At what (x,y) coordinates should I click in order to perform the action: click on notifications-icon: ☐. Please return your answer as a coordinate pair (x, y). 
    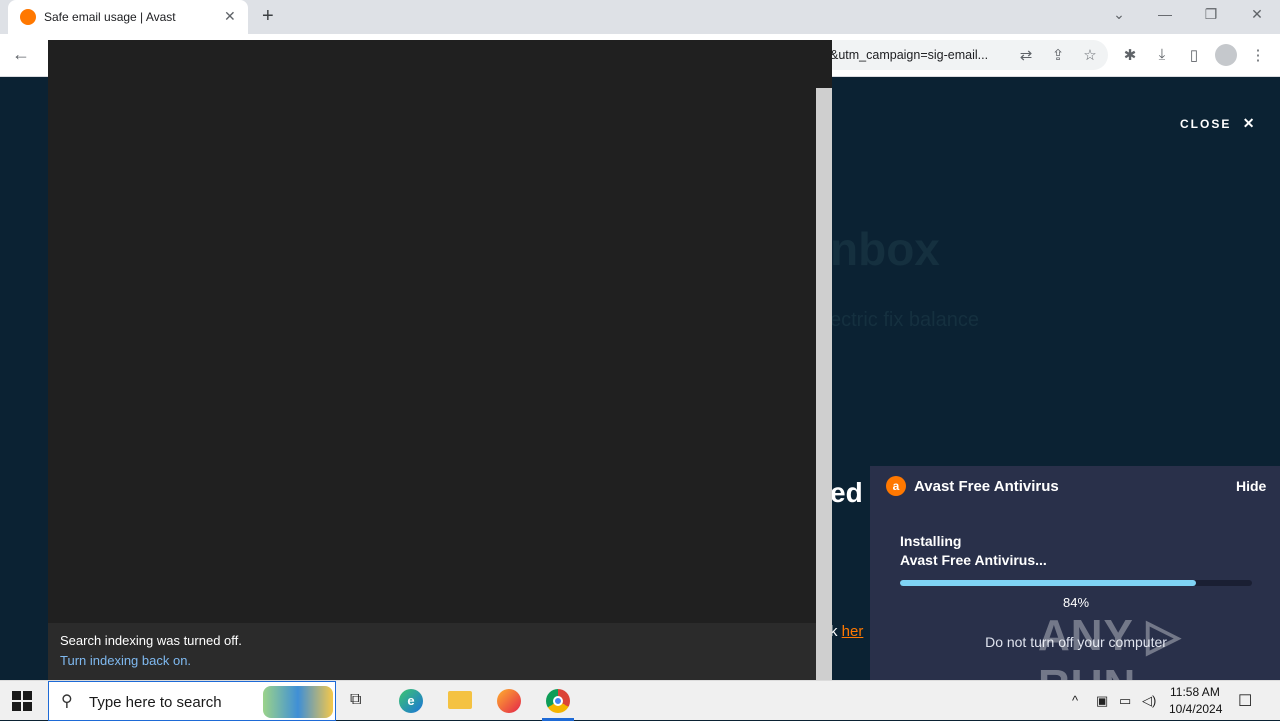
    Looking at the image, I should click on (1245, 701).